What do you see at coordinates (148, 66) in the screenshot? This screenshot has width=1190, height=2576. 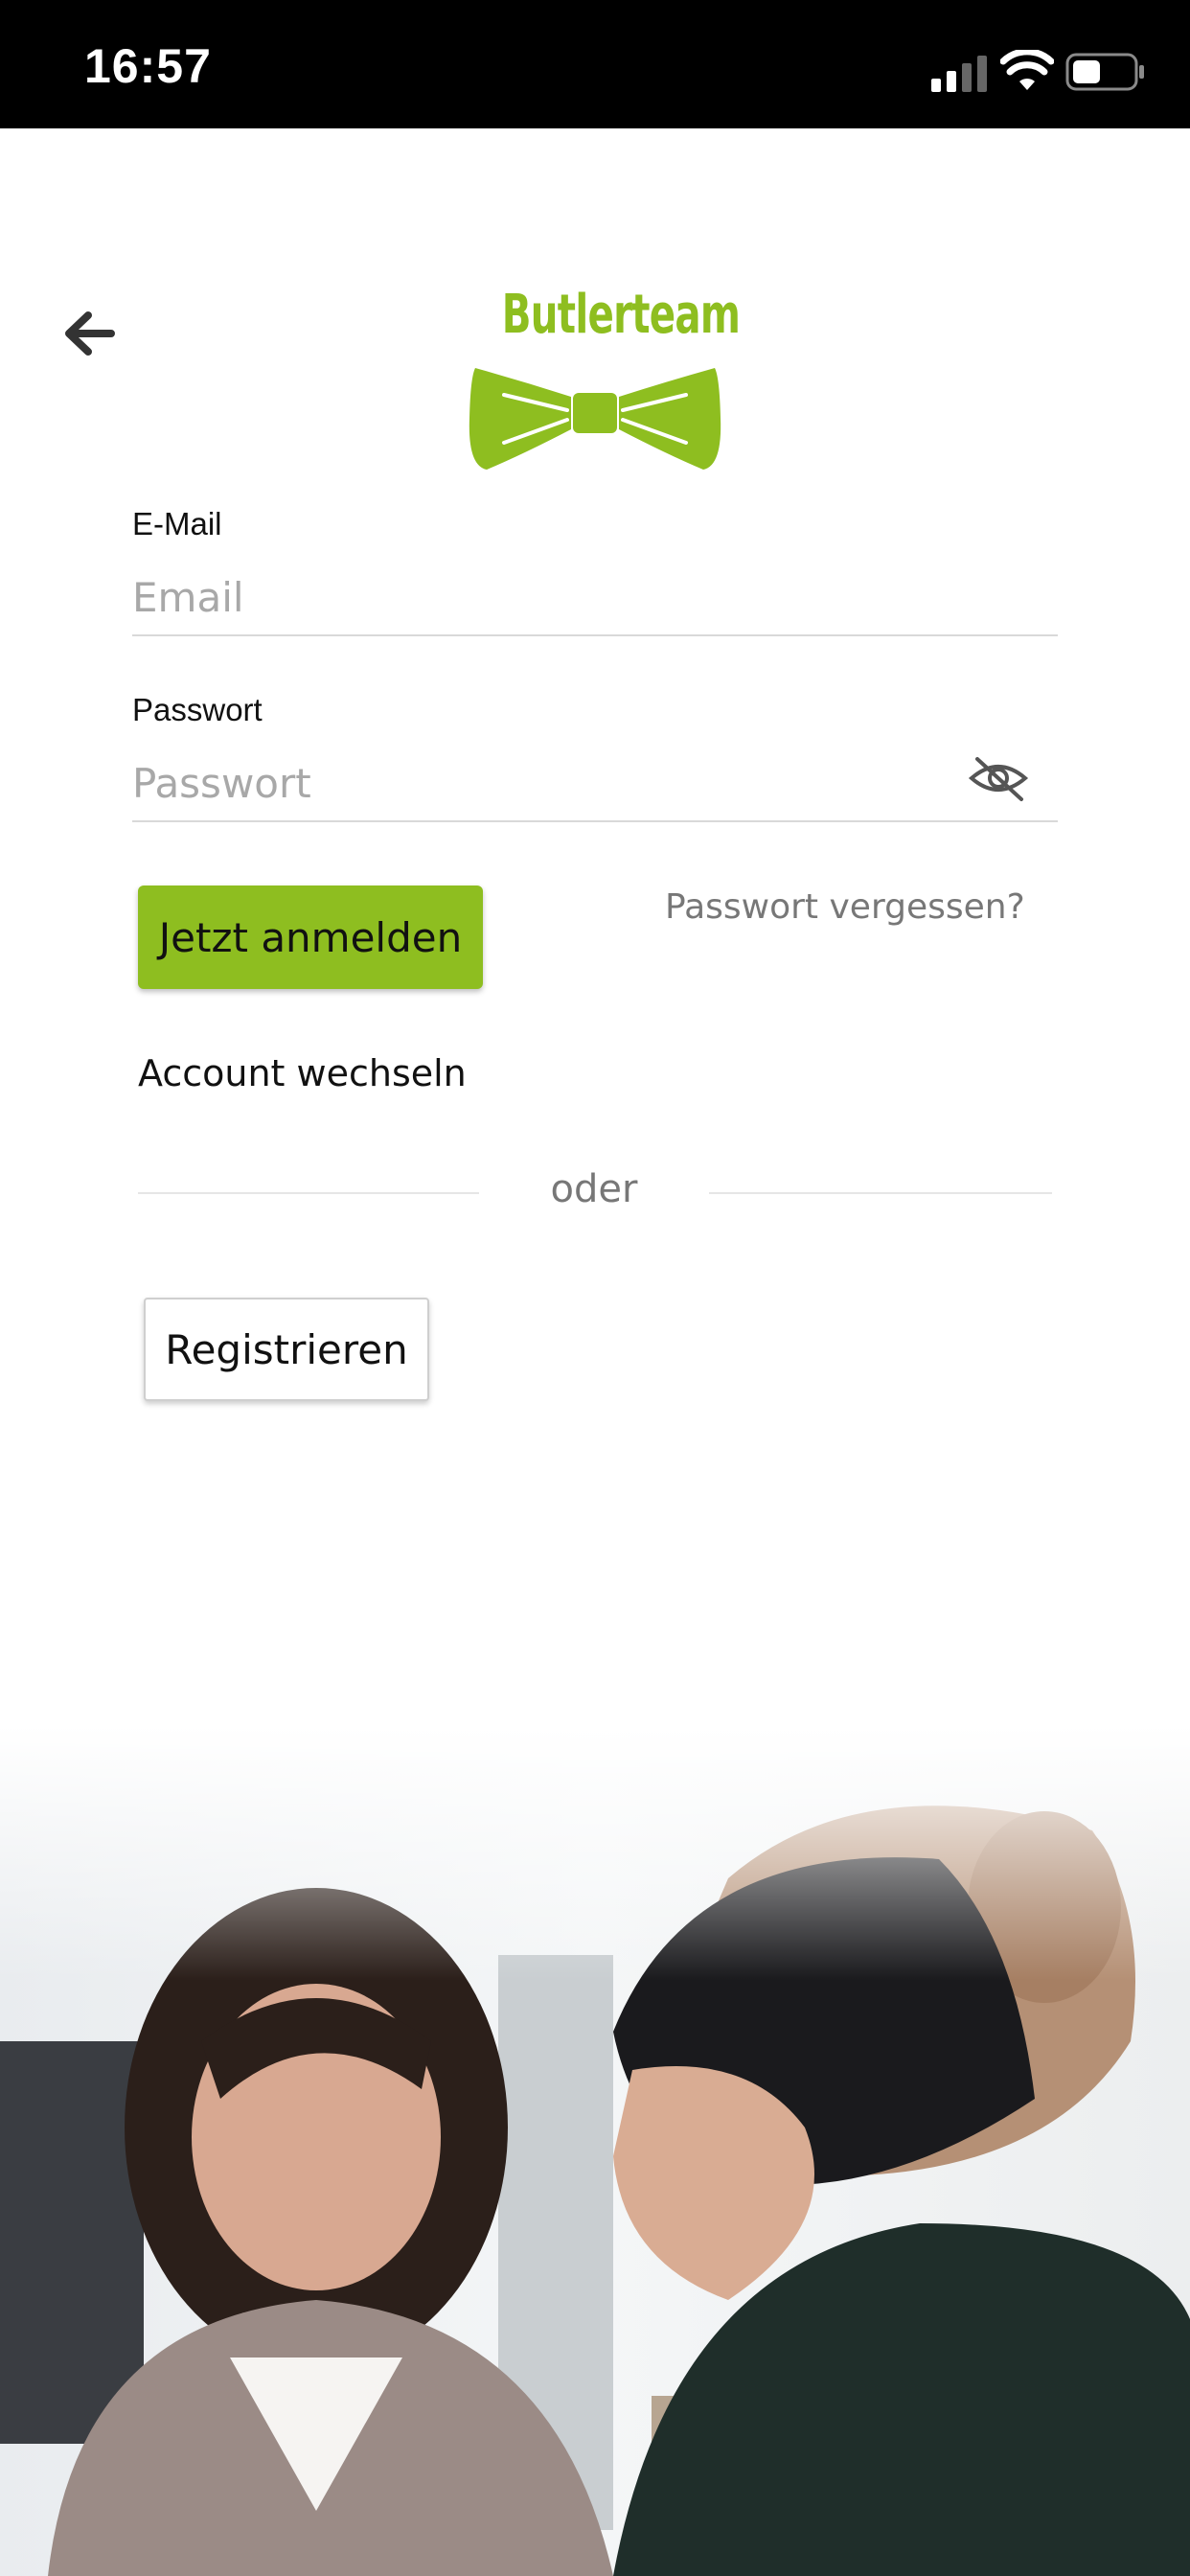 I see `status-time: 16:57` at bounding box center [148, 66].